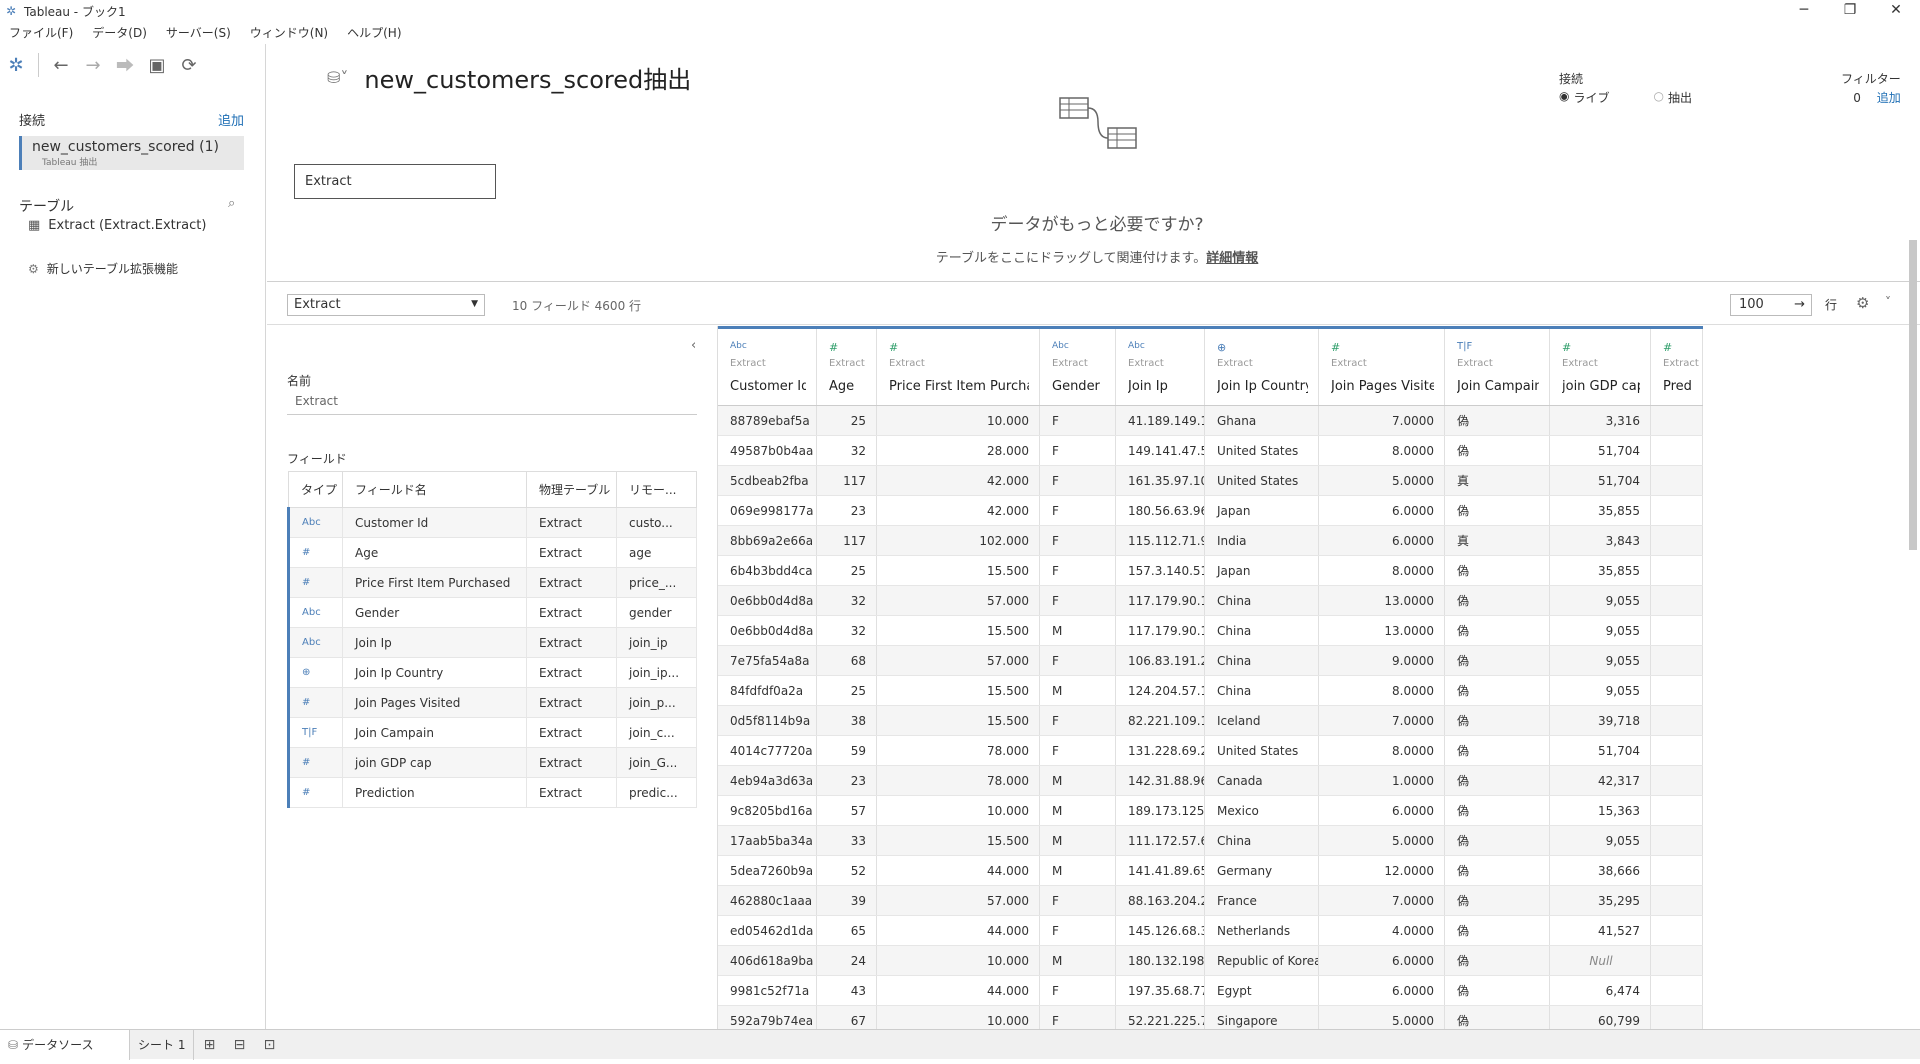 This screenshot has height=1064, width=1920. Describe the element at coordinates (1913, 395) in the screenshot. I see `vertical-scrollbar` at that location.